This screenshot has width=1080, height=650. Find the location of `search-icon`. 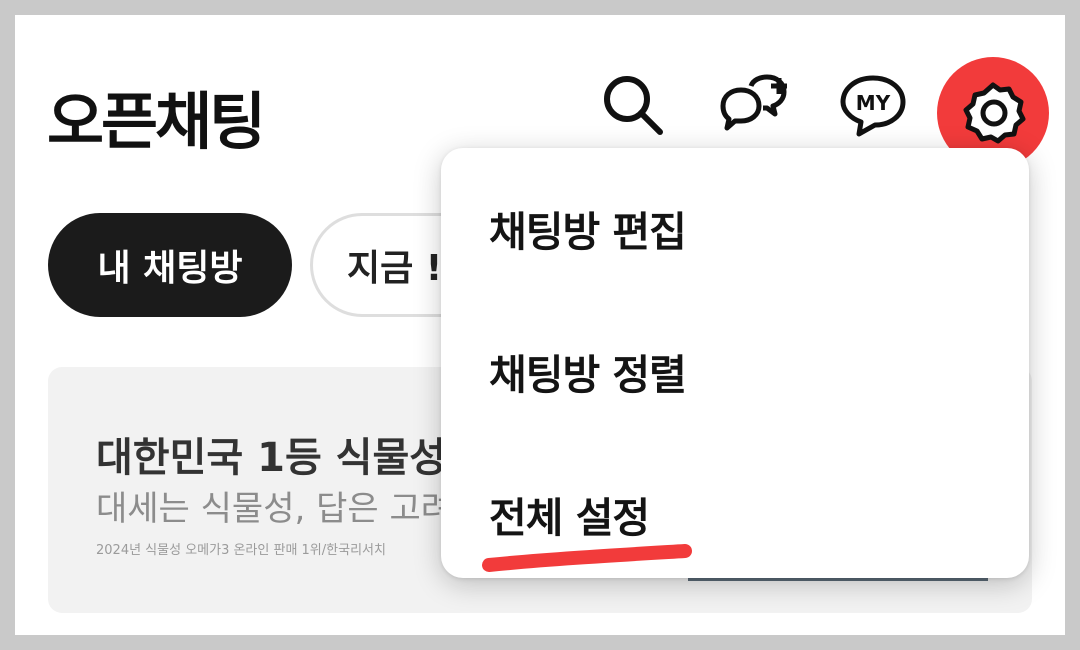

search-icon is located at coordinates (633, 105).